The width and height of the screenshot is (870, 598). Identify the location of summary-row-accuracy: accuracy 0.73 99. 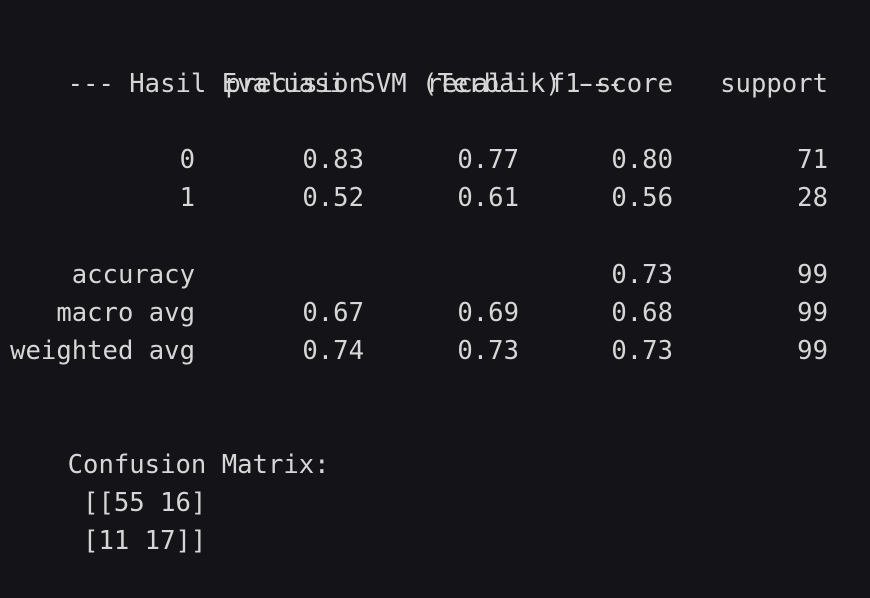
(438, 275).